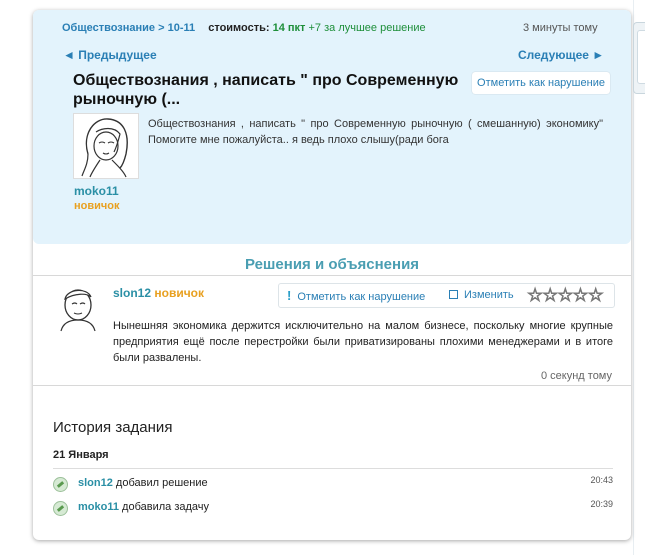 The height and width of the screenshot is (555, 645). What do you see at coordinates (113, 427) in the screenshot?
I see `history-title: История задания` at bounding box center [113, 427].